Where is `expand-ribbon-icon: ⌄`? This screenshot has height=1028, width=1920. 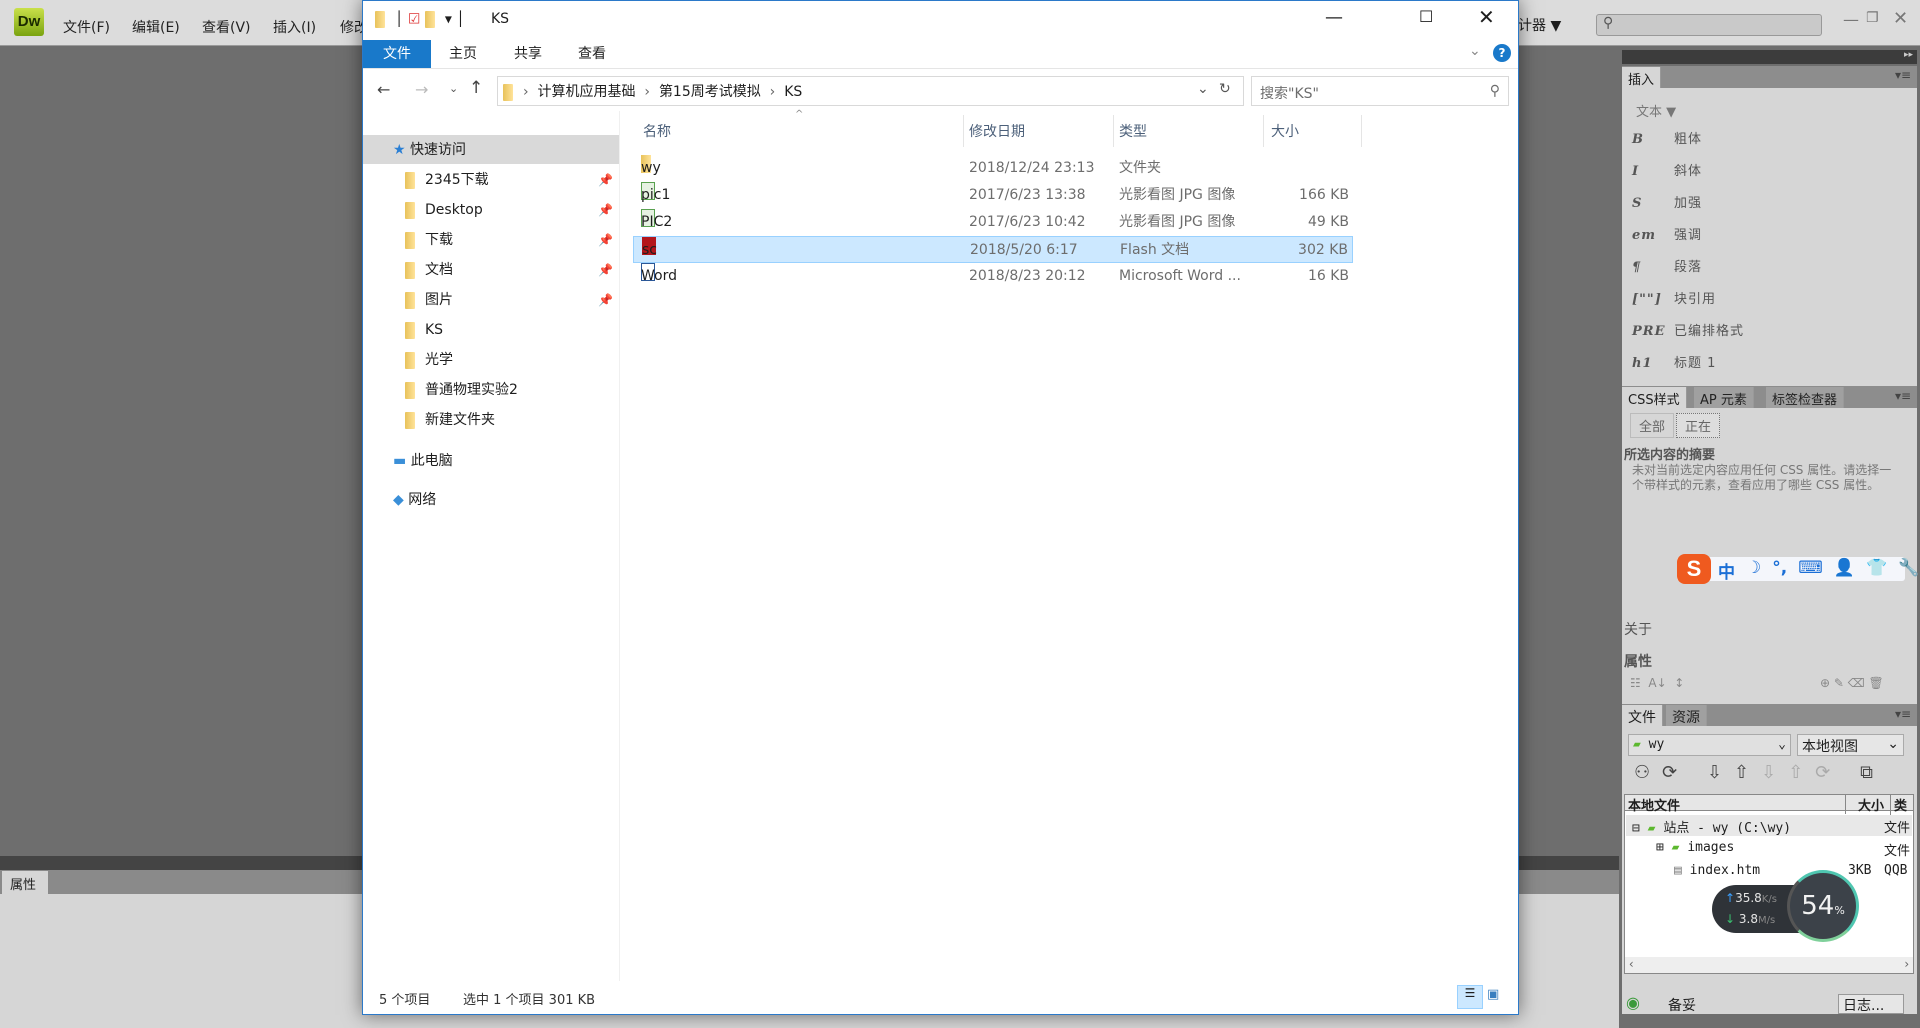 expand-ribbon-icon: ⌄ is located at coordinates (1475, 51).